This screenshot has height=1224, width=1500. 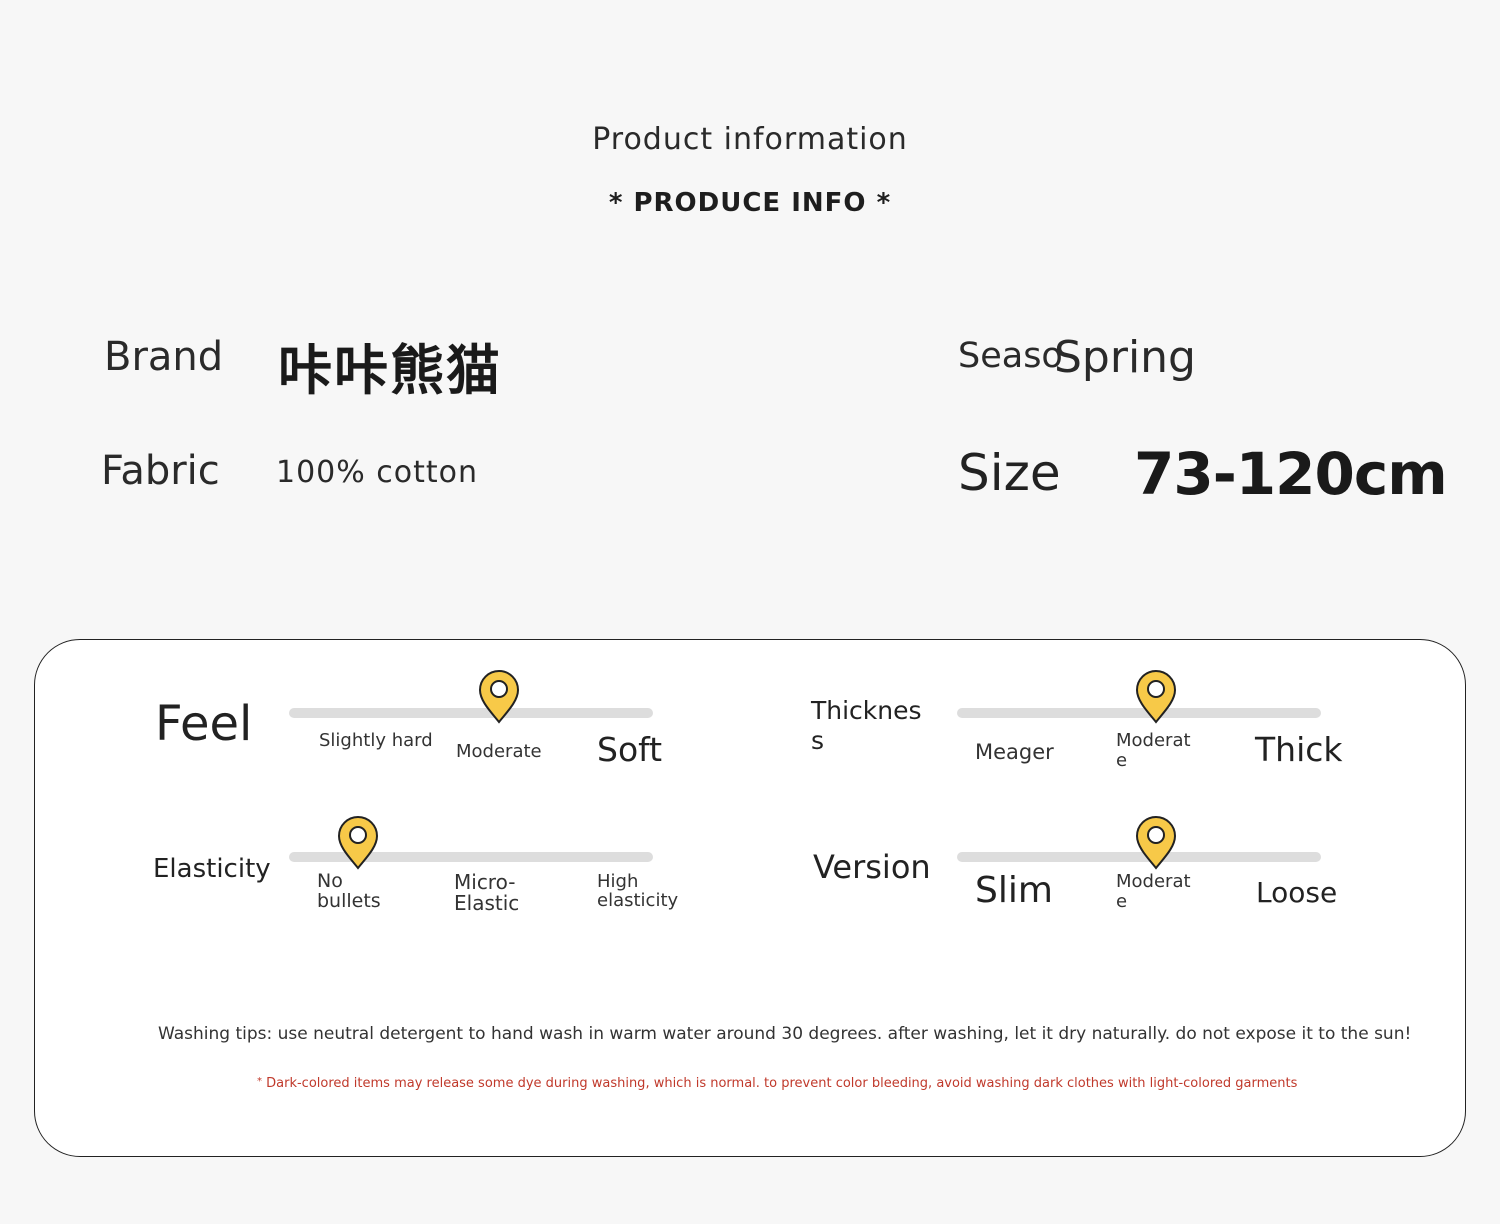 What do you see at coordinates (1125, 357) in the screenshot?
I see `season-value: Spring` at bounding box center [1125, 357].